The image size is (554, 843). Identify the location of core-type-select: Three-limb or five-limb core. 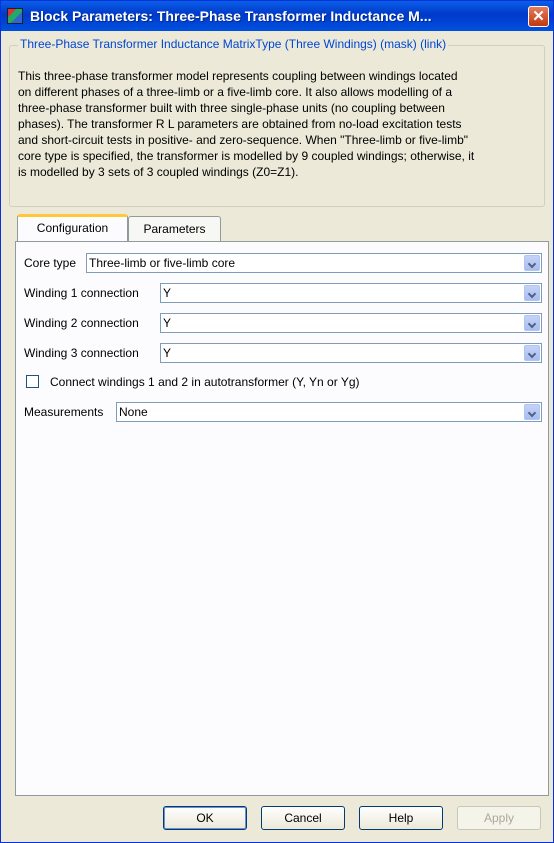
(314, 263).